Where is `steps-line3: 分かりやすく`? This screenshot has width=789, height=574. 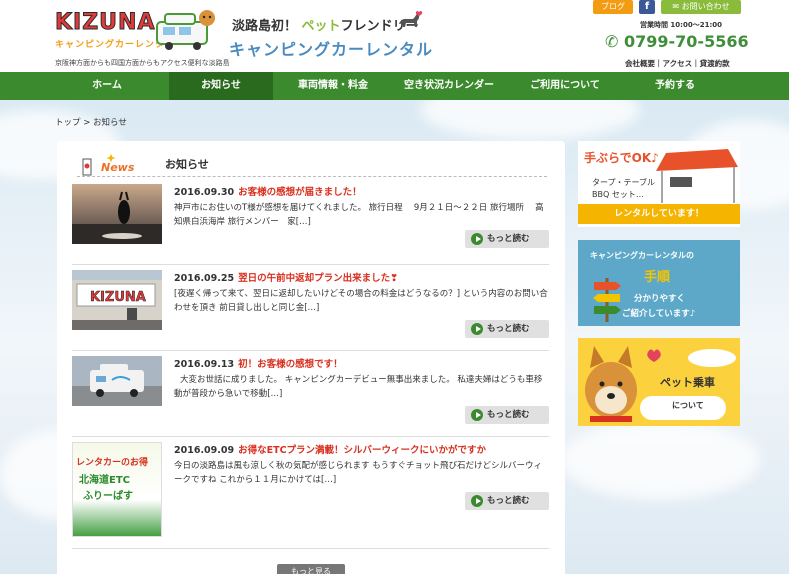
steps-line3: 分かりやすく is located at coordinates (660, 299).